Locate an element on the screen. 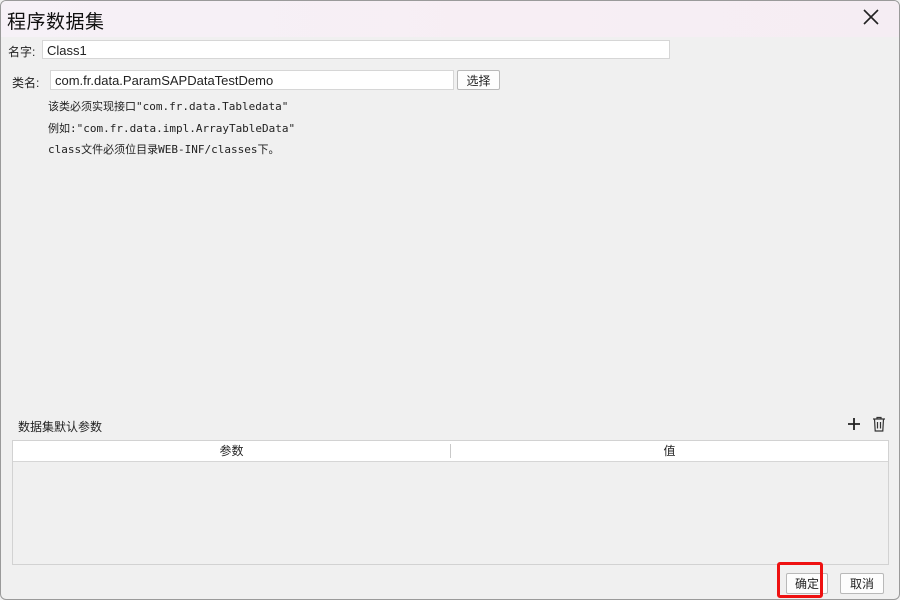 The height and width of the screenshot is (600, 900). close-icon is located at coordinates (871, 19).